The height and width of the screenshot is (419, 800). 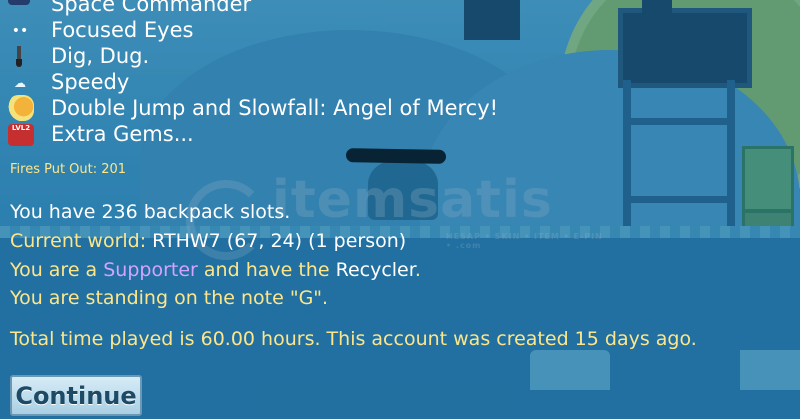 I want to click on gem-badge-level: LVL2, so click(x=21, y=128).